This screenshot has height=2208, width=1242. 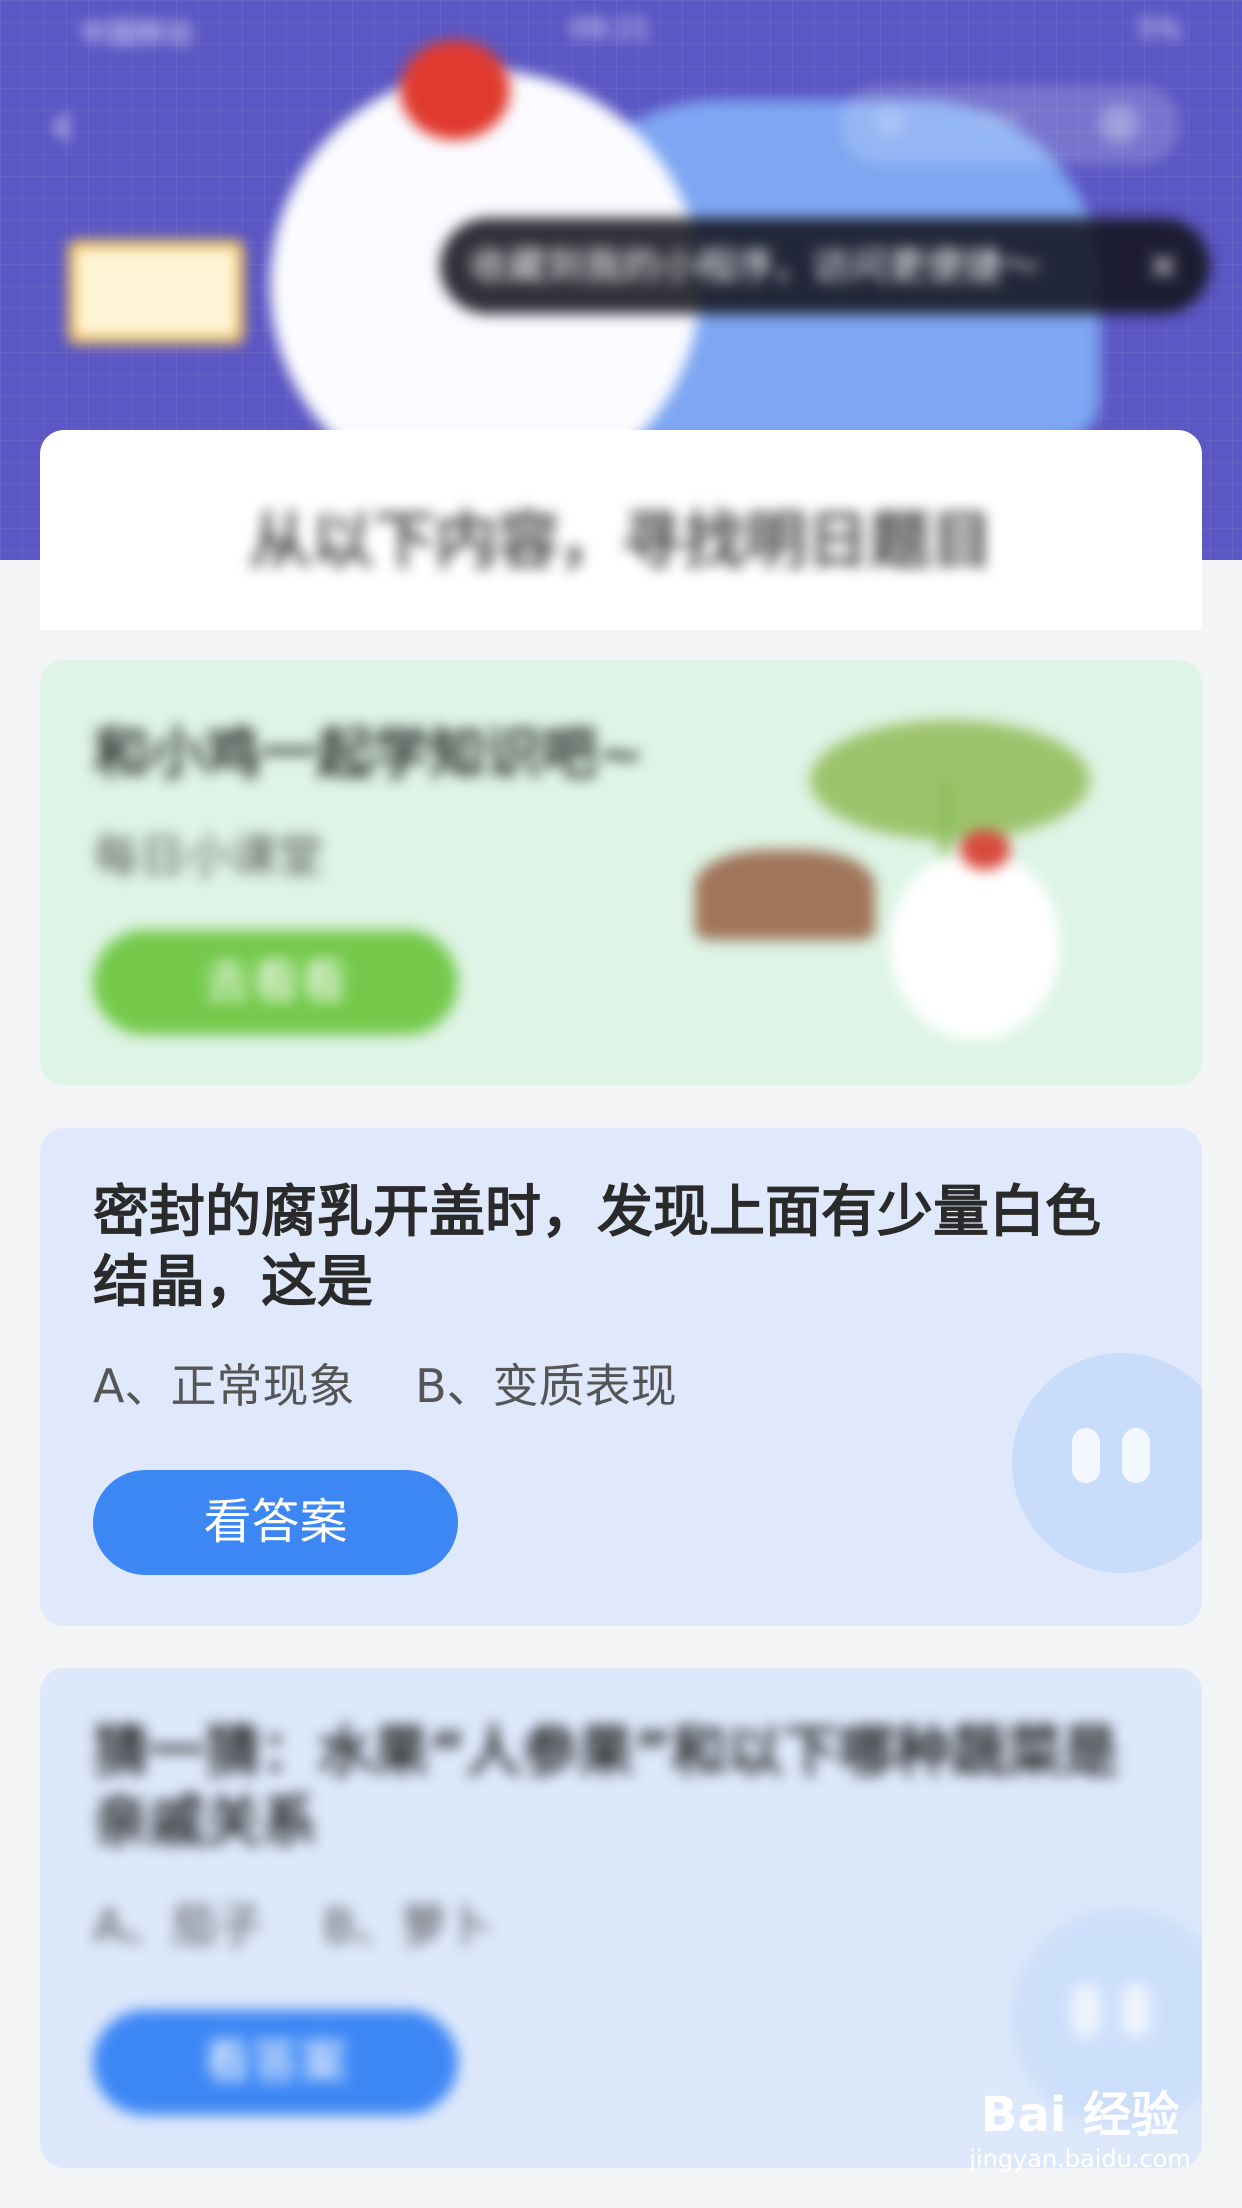 I want to click on miniapp-capsule: ☆ ··· ◎, so click(x=1010, y=125).